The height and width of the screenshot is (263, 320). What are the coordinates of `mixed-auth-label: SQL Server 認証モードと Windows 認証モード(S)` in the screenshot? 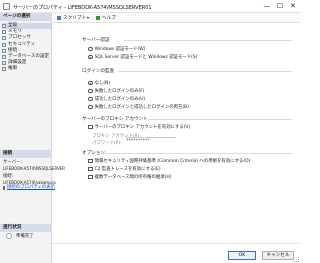 It's located at (146, 57).